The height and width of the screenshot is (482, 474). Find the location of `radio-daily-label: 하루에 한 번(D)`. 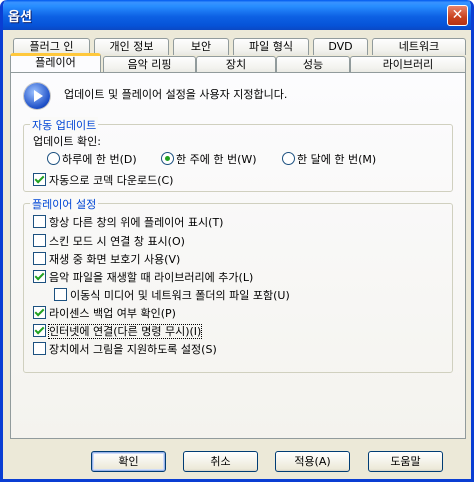

radio-daily-label: 하루에 한 번(D) is located at coordinates (99, 159).